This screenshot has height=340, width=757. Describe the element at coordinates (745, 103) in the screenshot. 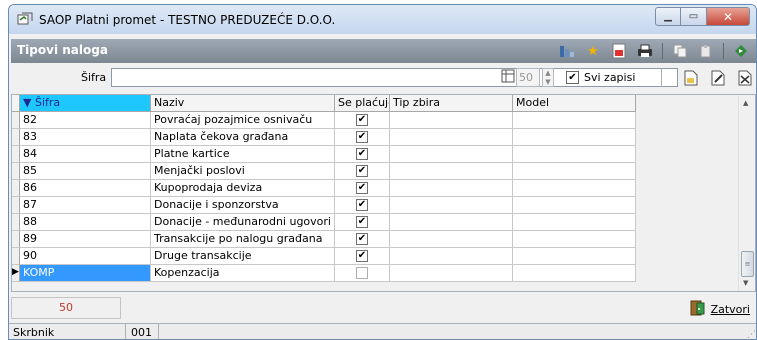

I see `scroll-up-icon: ▲` at that location.